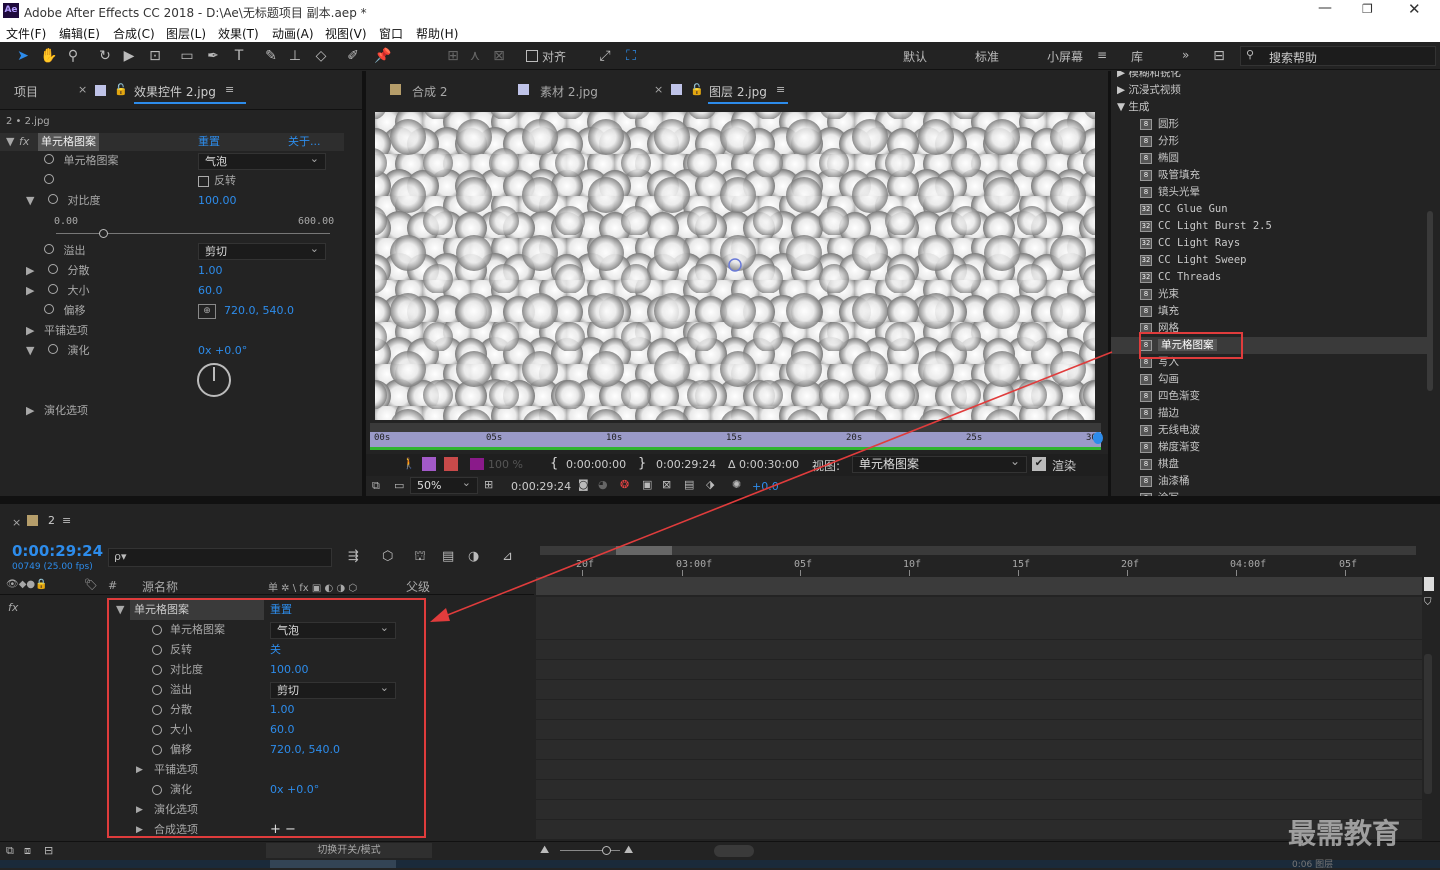 The height and width of the screenshot is (870, 1440). I want to click on menu-edit: 编辑(E), so click(79, 33).